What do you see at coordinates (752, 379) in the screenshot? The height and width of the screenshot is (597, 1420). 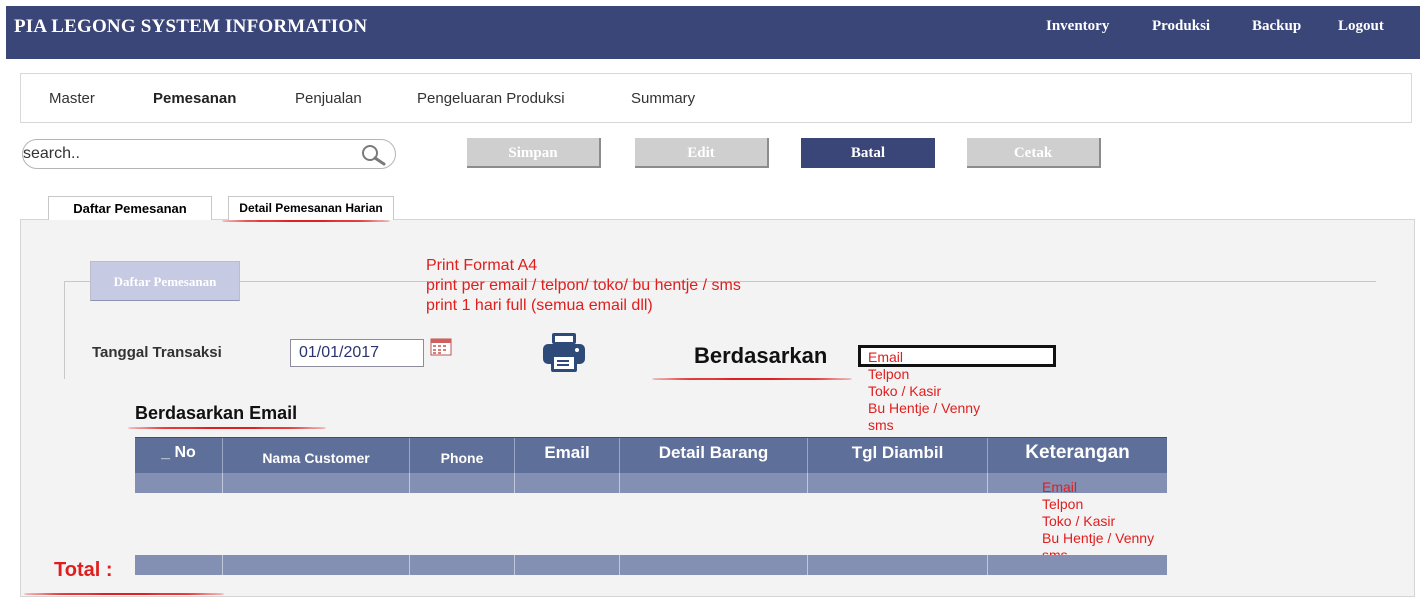 I see `annotation-underline-berdasarkan` at bounding box center [752, 379].